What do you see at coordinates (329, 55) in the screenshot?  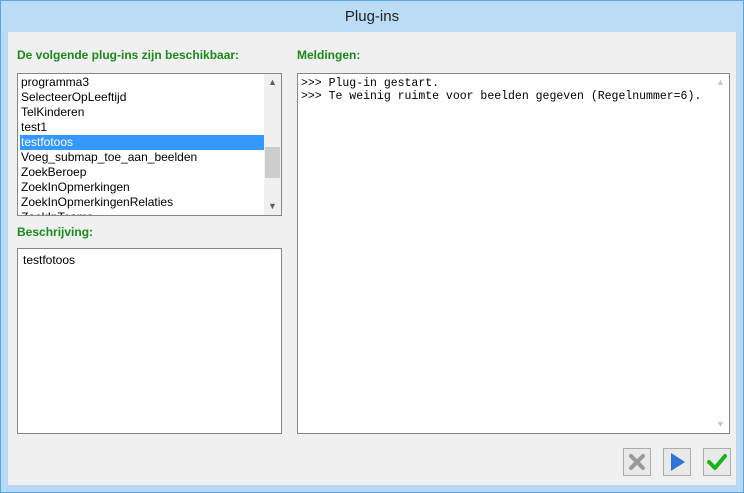 I see `messages-label: Meldingen:` at bounding box center [329, 55].